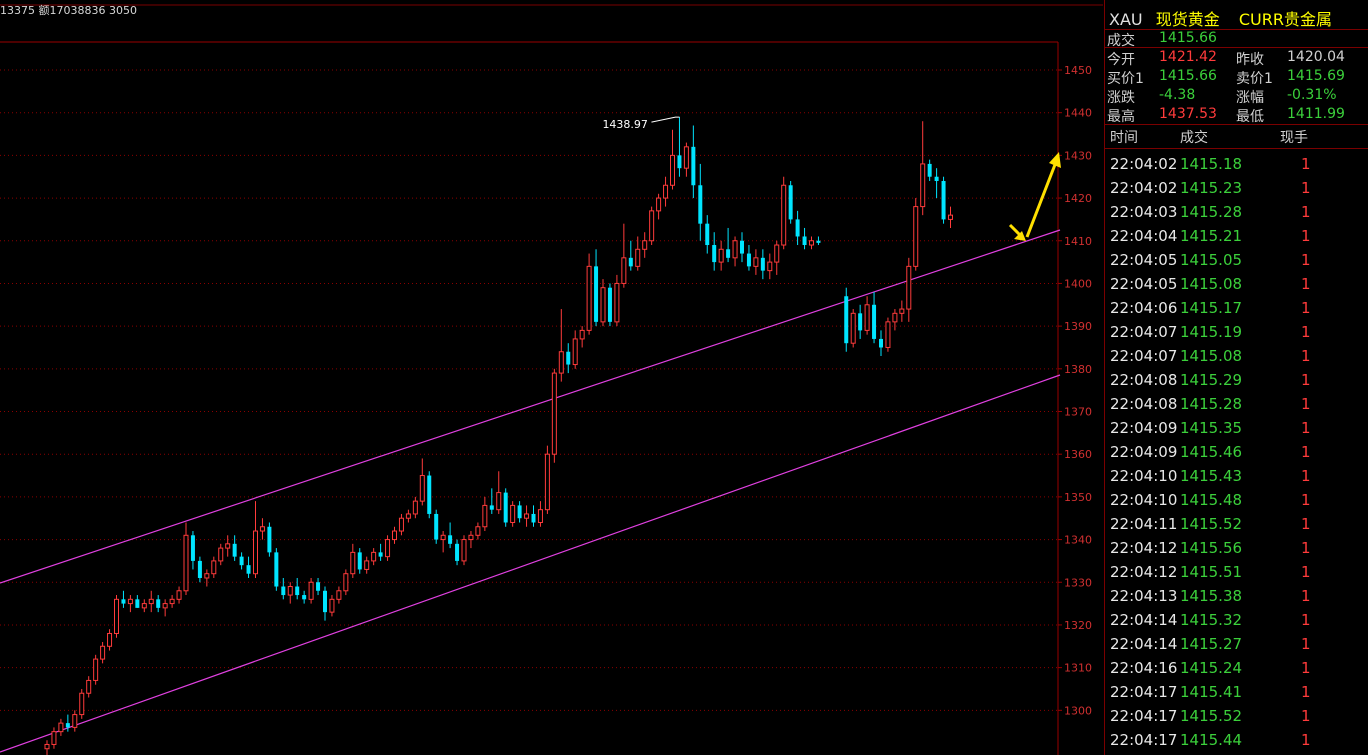 The image size is (1368, 755). What do you see at coordinates (1078, 710) in the screenshot?
I see `y-tick-label: 1300` at bounding box center [1078, 710].